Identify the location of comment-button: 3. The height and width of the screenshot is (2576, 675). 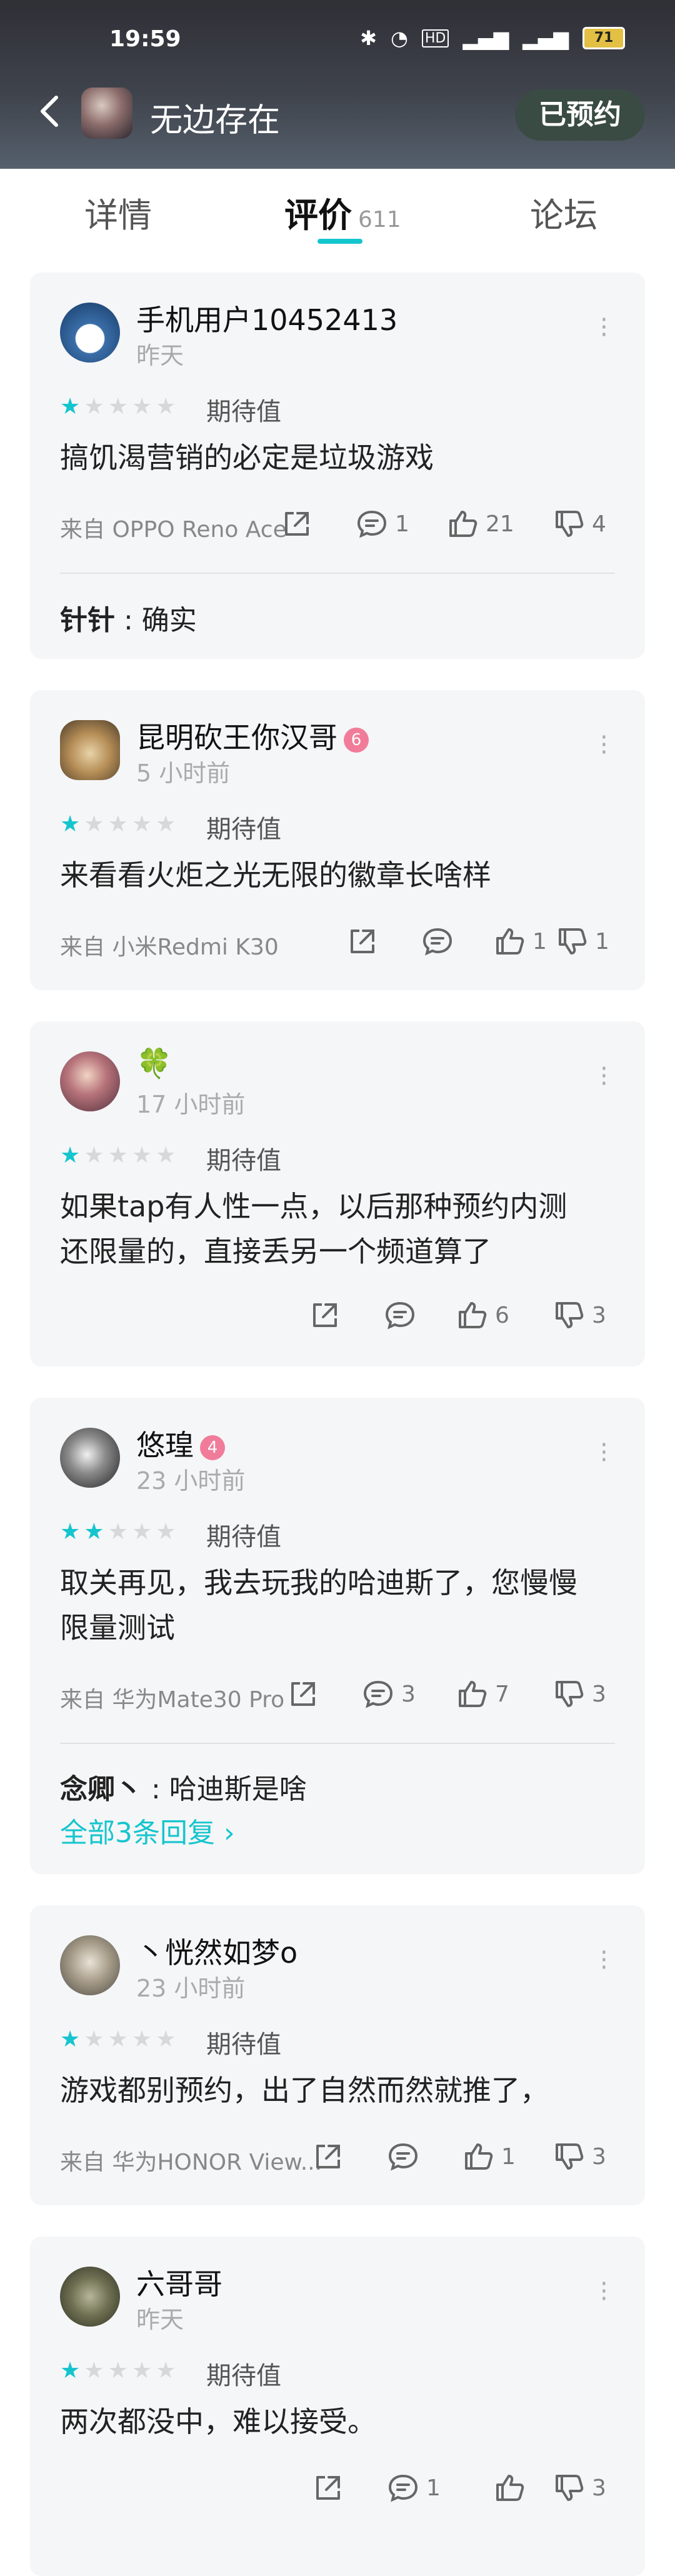
(388, 1694).